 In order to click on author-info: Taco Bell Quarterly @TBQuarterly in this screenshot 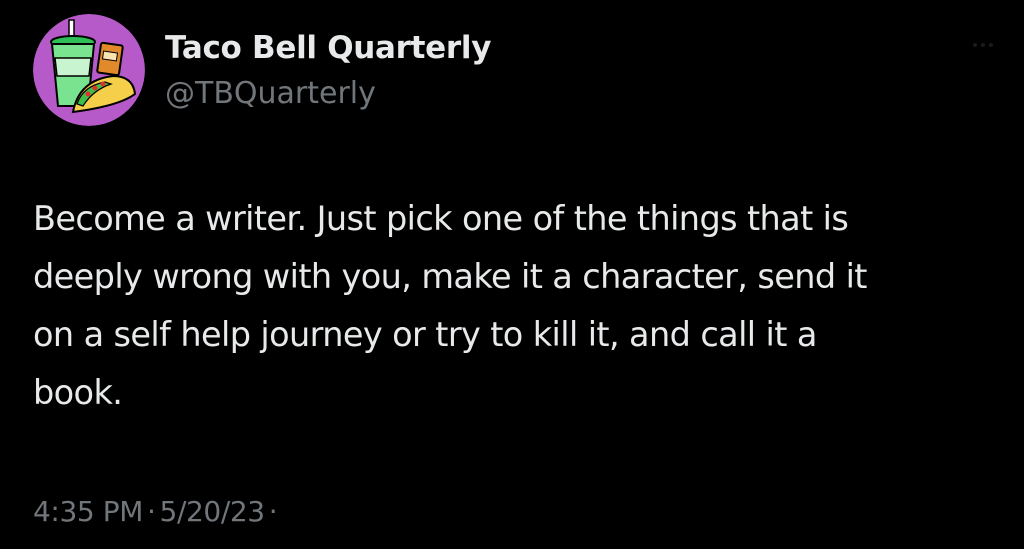, I will do `click(328, 71)`.